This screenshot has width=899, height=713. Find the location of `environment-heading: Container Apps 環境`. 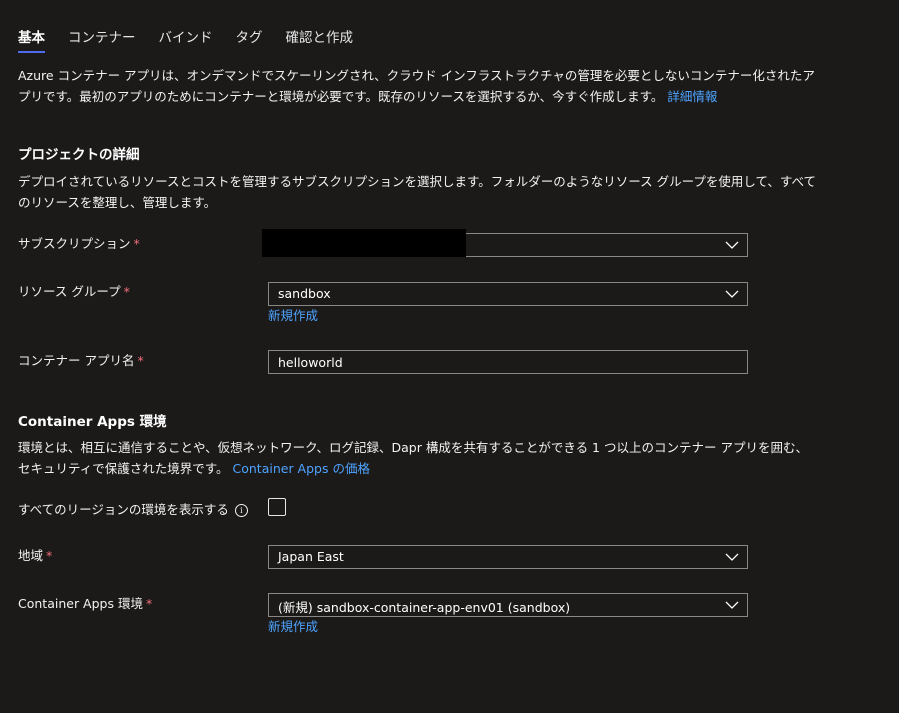

environment-heading: Container Apps 環境 is located at coordinates (92, 422).